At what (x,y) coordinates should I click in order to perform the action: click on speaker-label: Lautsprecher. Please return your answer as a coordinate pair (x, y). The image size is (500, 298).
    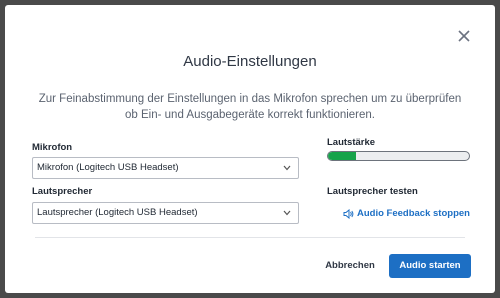
    Looking at the image, I should click on (62, 191).